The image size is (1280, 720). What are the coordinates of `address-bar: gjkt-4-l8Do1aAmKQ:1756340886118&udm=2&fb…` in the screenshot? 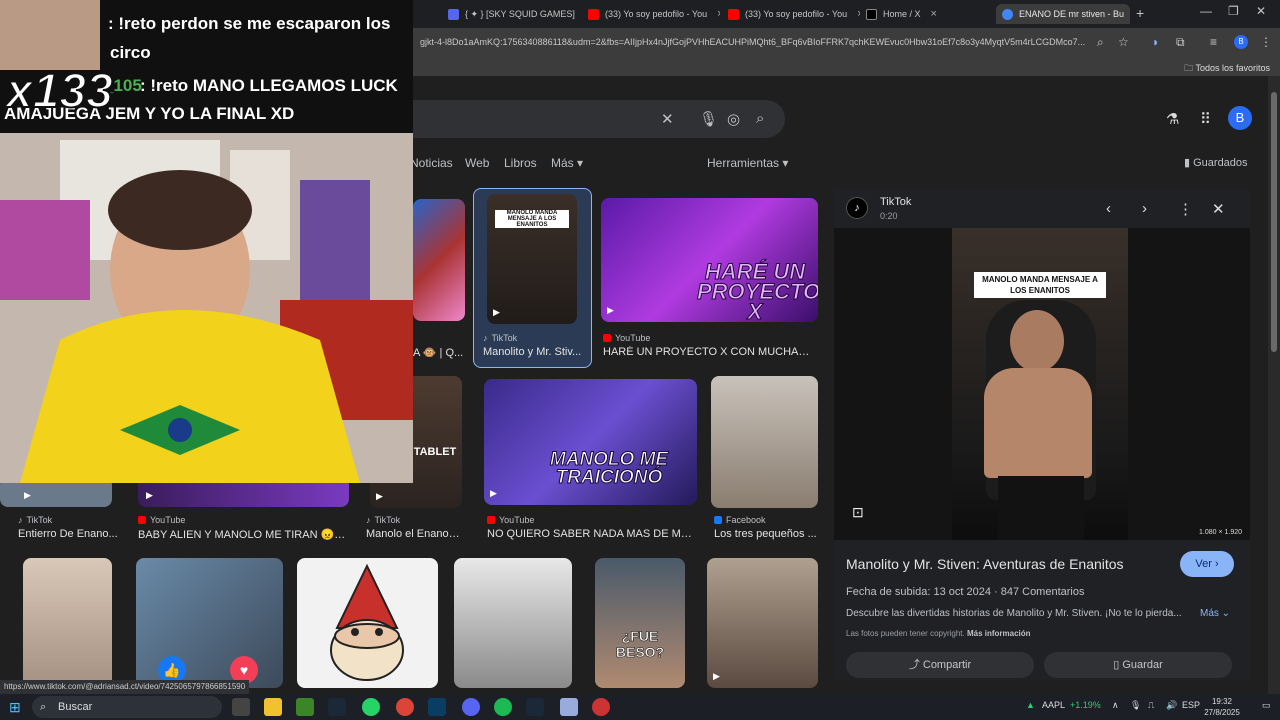 It's located at (755, 42).